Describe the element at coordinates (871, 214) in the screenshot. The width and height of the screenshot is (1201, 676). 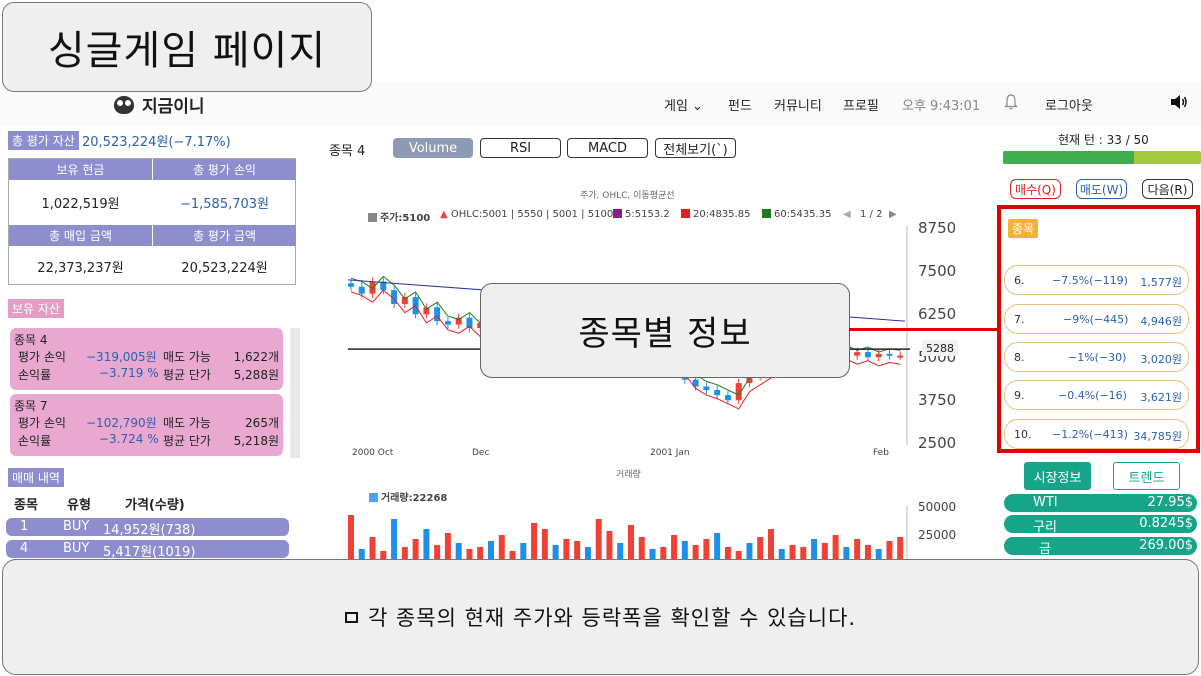
I see `legend-page: 1 / 2` at that location.